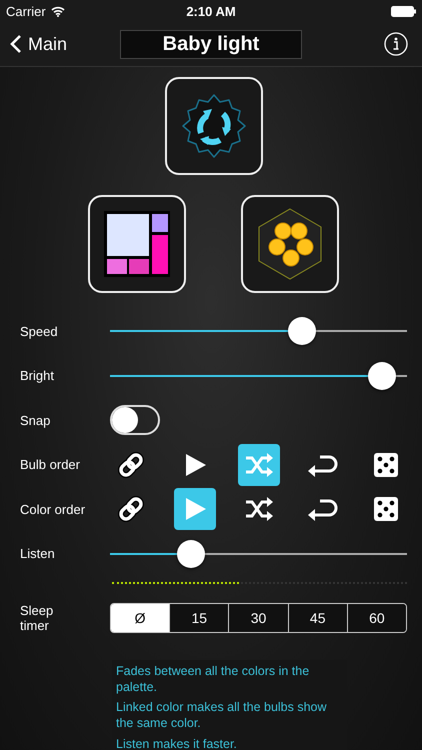 The width and height of the screenshot is (422, 750). Describe the element at coordinates (135, 420) in the screenshot. I see `toggle-switch` at that location.